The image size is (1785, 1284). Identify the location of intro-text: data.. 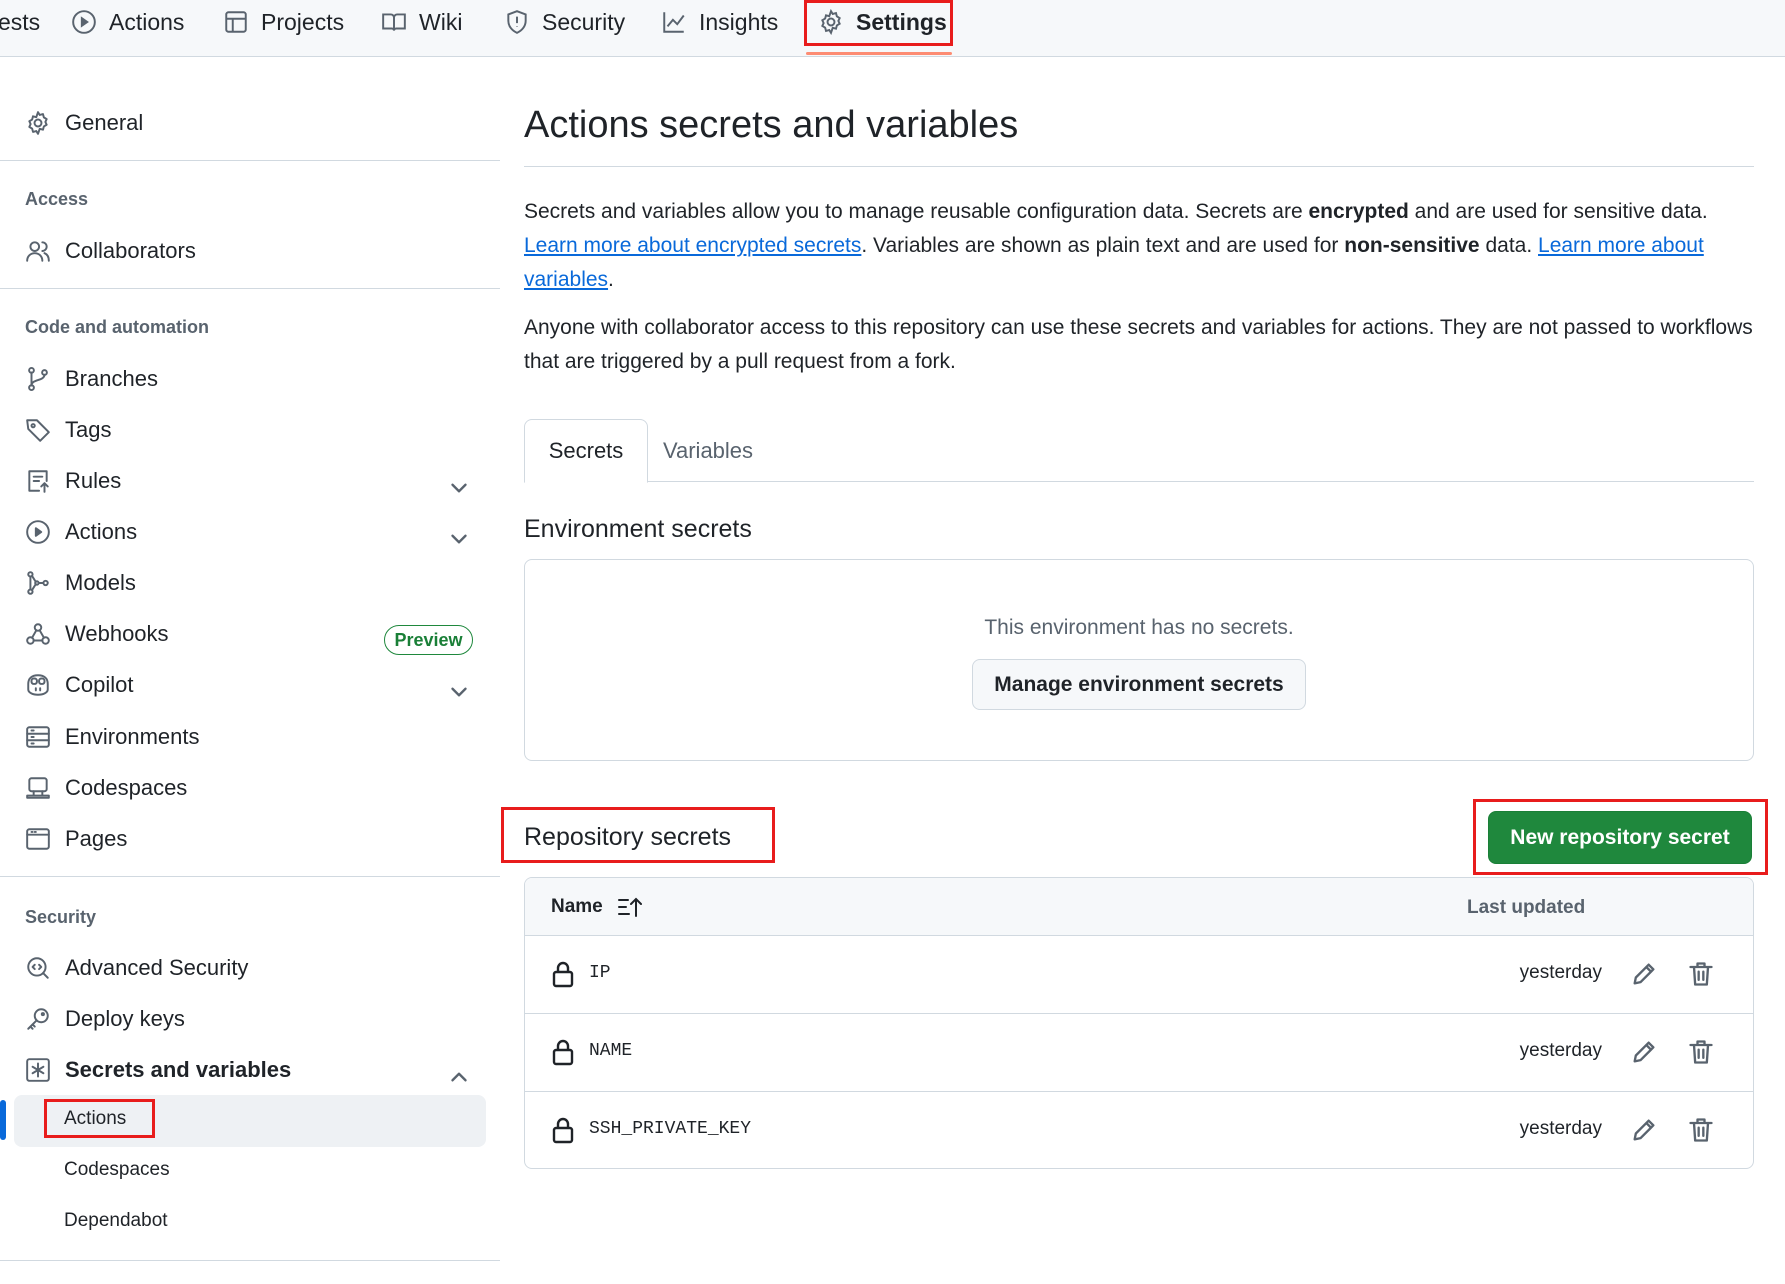
(1509, 245).